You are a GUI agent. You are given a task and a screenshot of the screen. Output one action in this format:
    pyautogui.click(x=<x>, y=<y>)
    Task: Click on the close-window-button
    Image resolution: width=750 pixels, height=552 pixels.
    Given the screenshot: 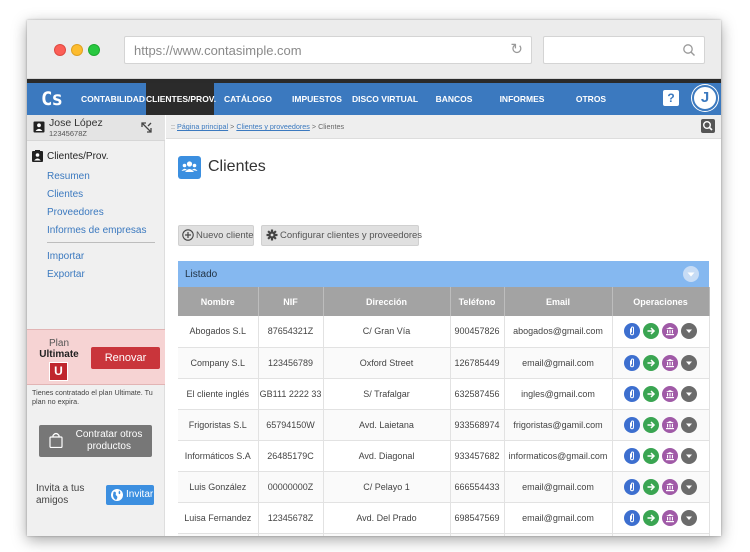 What is the action you would take?
    pyautogui.click(x=60, y=50)
    